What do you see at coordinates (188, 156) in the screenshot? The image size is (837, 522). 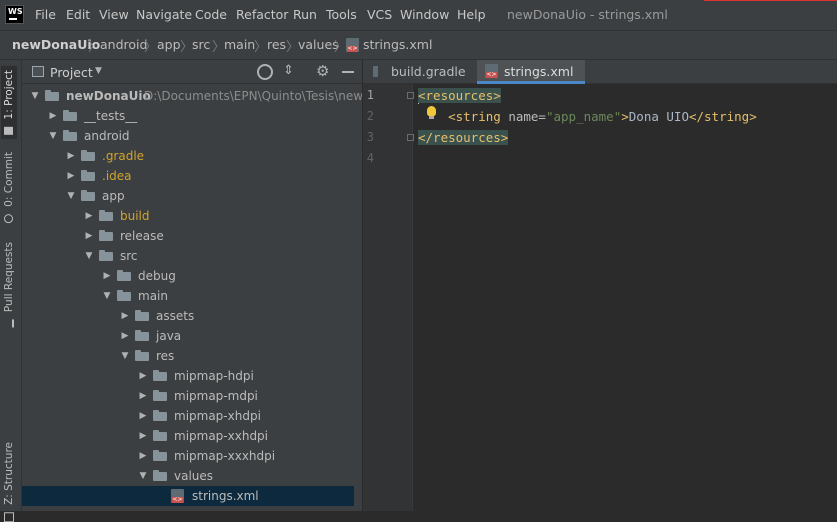 I see `tree-item: ▶ .gradle` at bounding box center [188, 156].